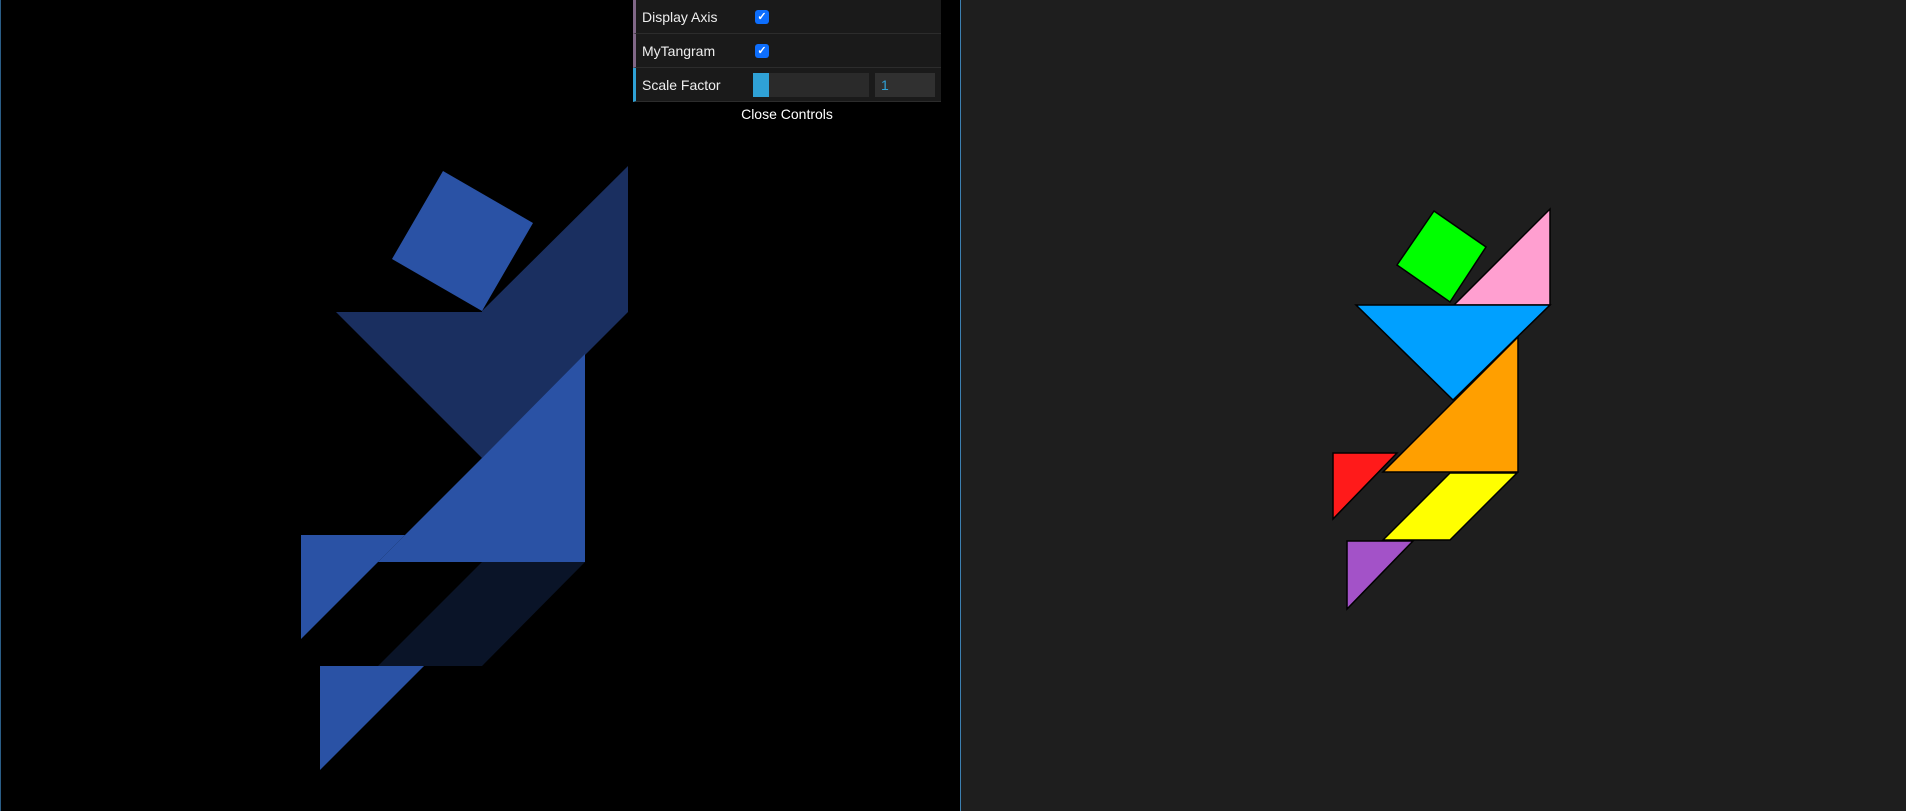 This screenshot has width=1906, height=811. What do you see at coordinates (679, 50) in the screenshot?
I see `my-tangram-label: MyTangram` at bounding box center [679, 50].